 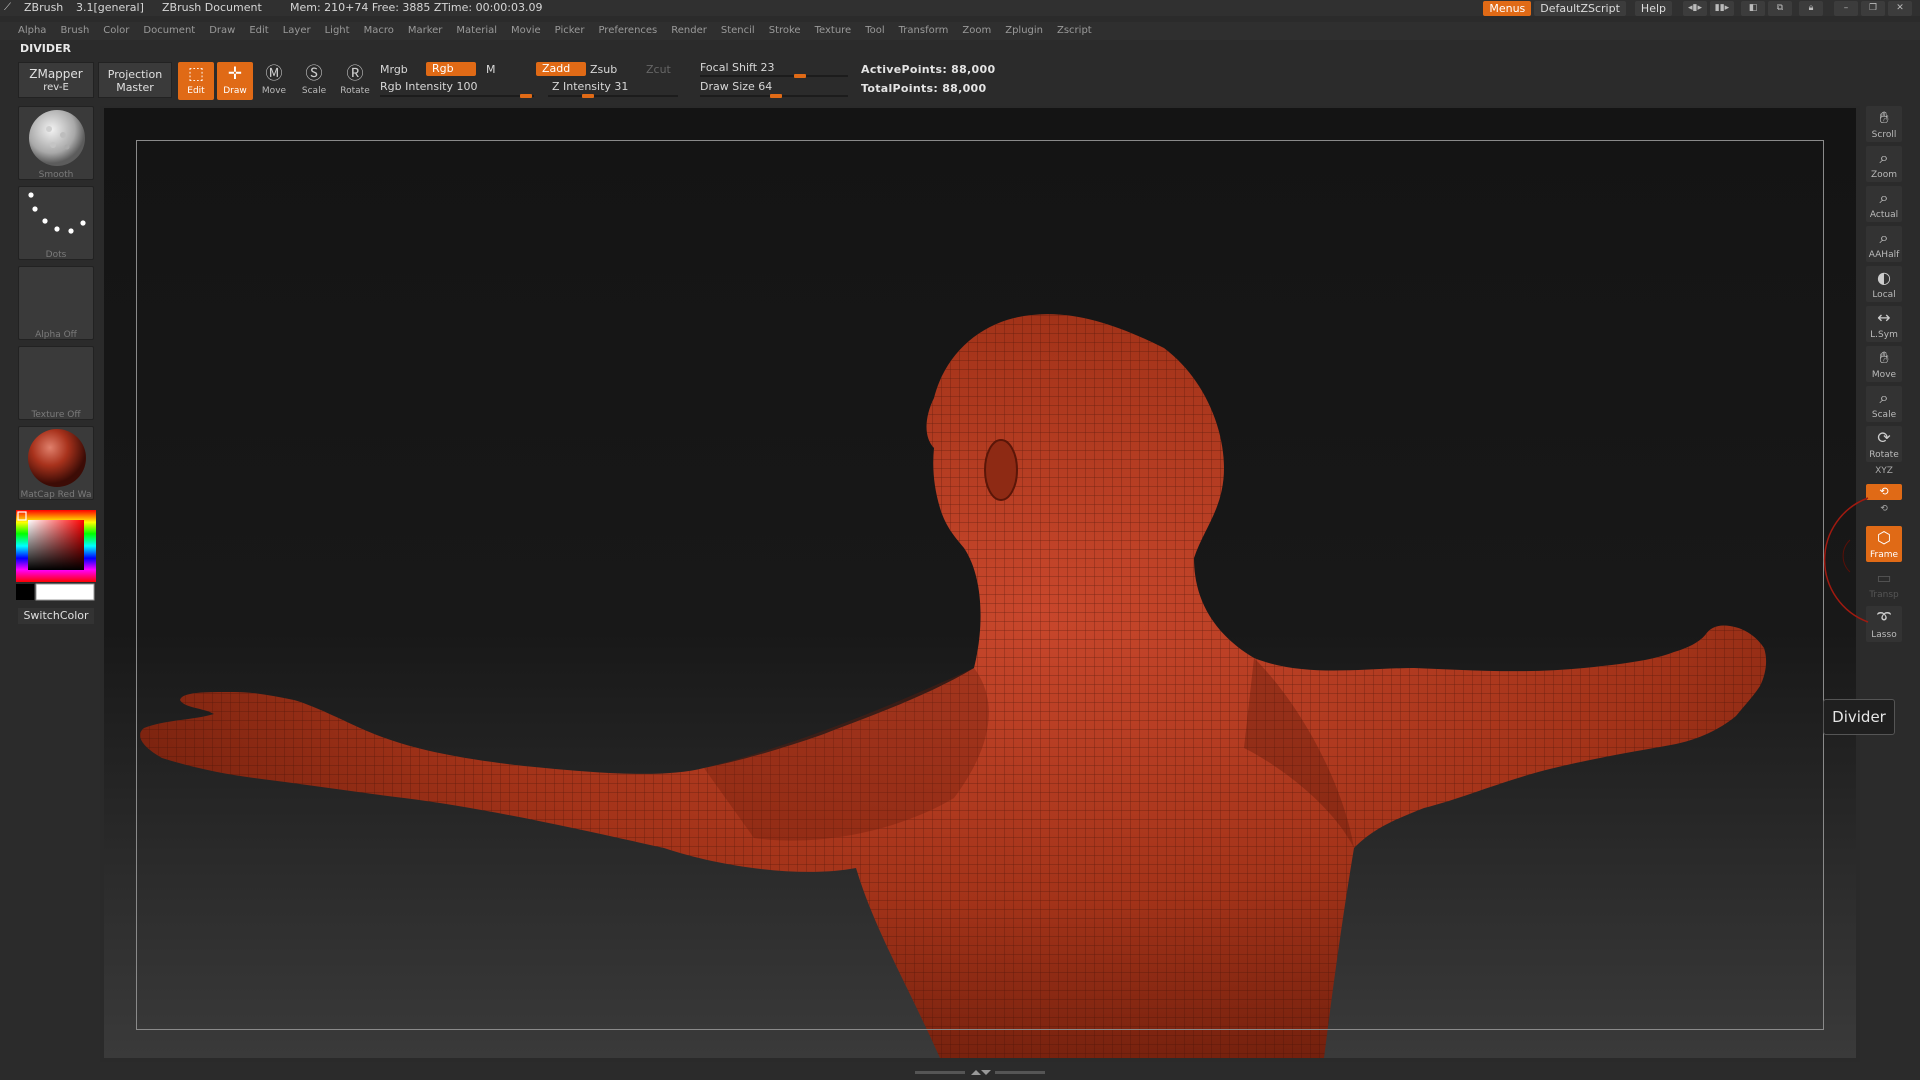 What do you see at coordinates (1884, 357) in the screenshot?
I see `move-view-icon: ✋︎` at bounding box center [1884, 357].